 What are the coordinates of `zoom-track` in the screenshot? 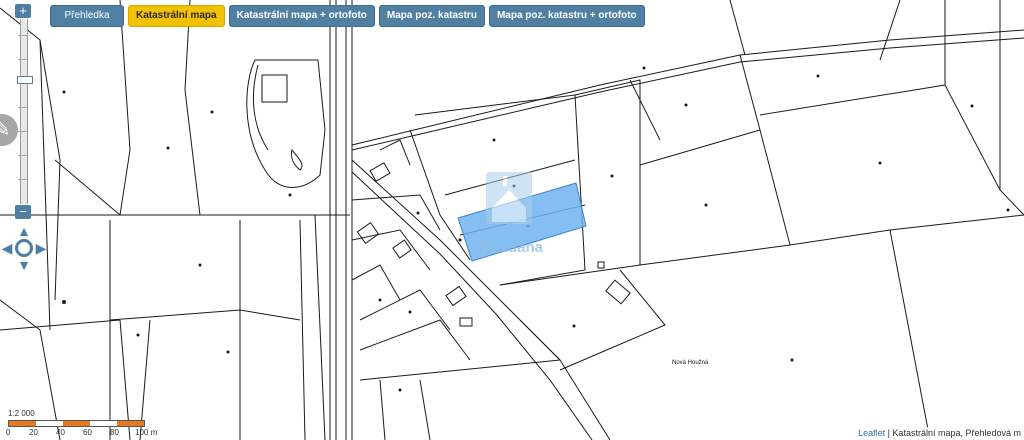 It's located at (25, 111).